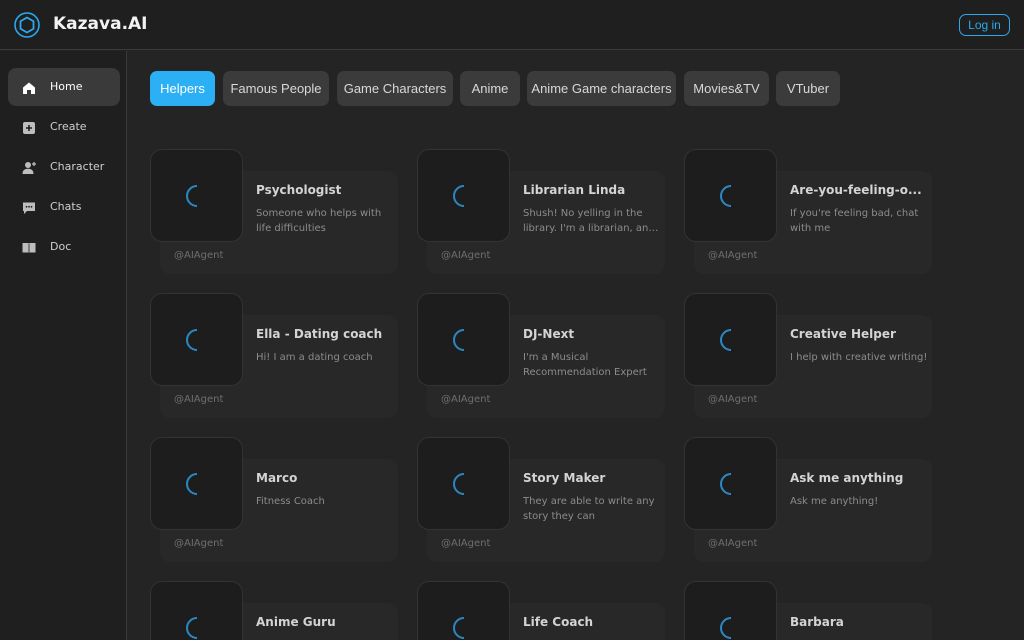 The height and width of the screenshot is (640, 1024). I want to click on character-card: Anime Guru, so click(274, 610).